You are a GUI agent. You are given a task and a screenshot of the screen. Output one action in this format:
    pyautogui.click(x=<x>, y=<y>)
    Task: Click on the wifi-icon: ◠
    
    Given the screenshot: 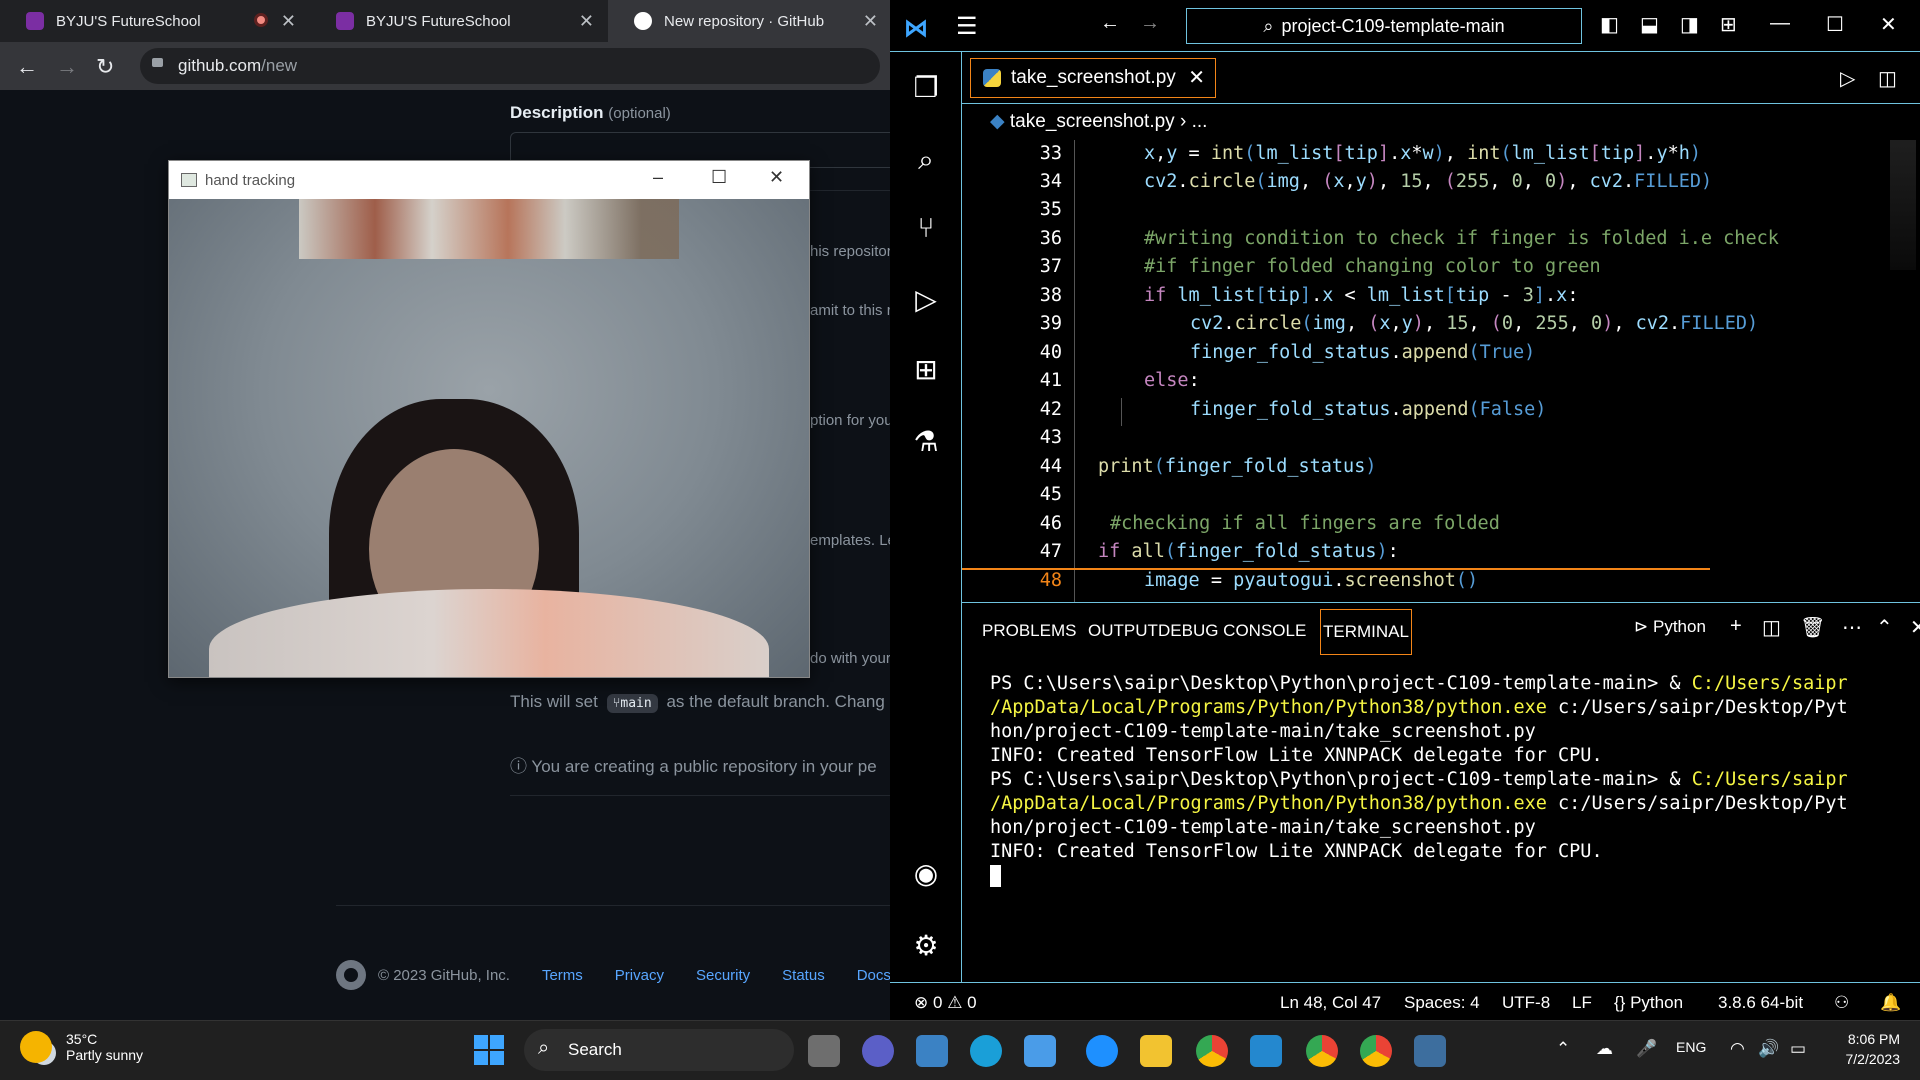 What is the action you would take?
    pyautogui.click(x=1737, y=1049)
    